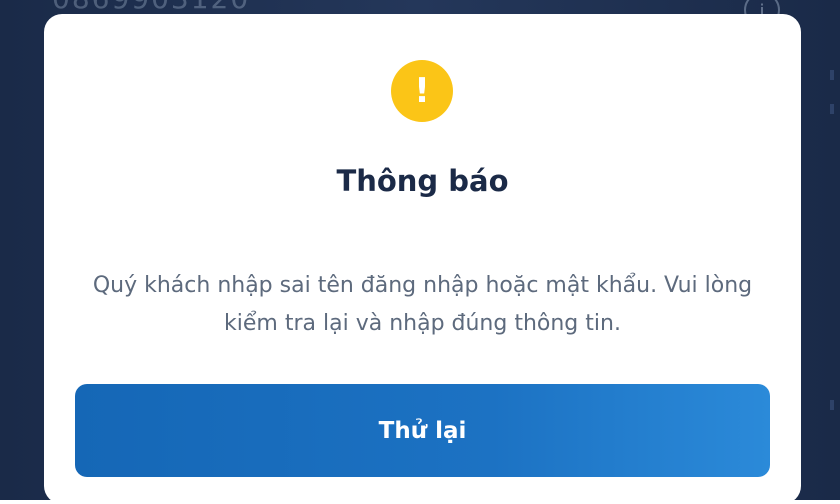  Describe the element at coordinates (151, 7) in the screenshot. I see `background-phone-number: 0869903120` at that location.